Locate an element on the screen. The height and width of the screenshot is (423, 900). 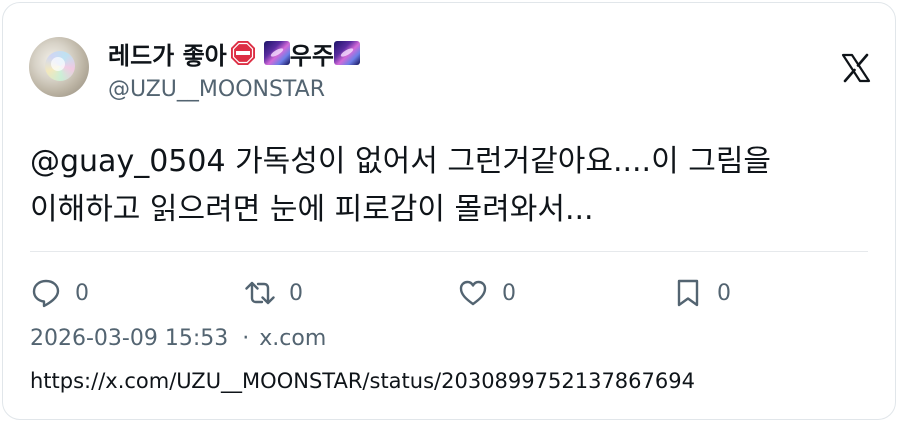
bookmark-count: 0 is located at coordinates (724, 293).